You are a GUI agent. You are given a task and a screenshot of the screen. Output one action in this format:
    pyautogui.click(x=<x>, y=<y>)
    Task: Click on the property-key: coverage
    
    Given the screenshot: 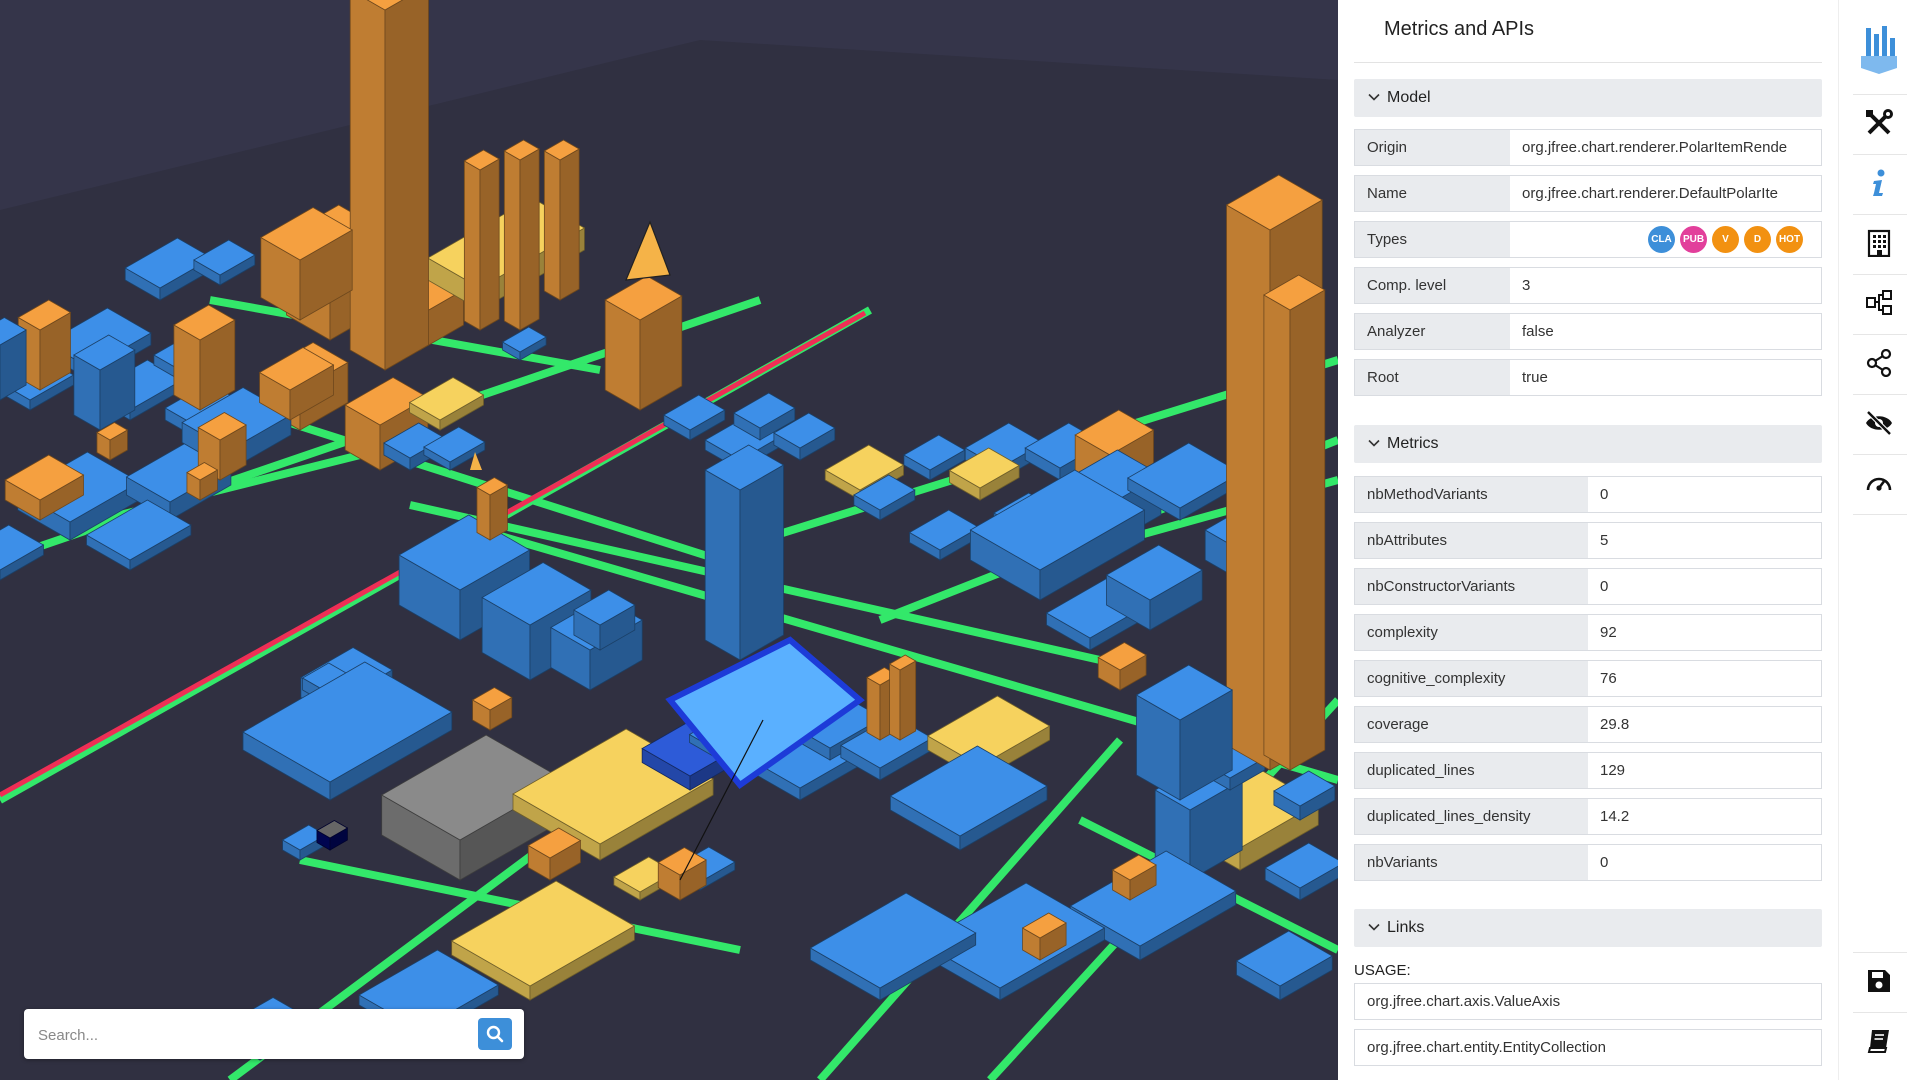 What is the action you would take?
    pyautogui.click(x=1471, y=724)
    